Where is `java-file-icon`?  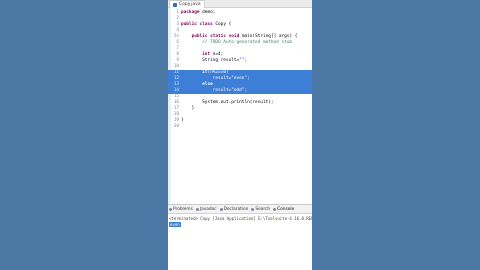 java-file-icon is located at coordinates (175, 4).